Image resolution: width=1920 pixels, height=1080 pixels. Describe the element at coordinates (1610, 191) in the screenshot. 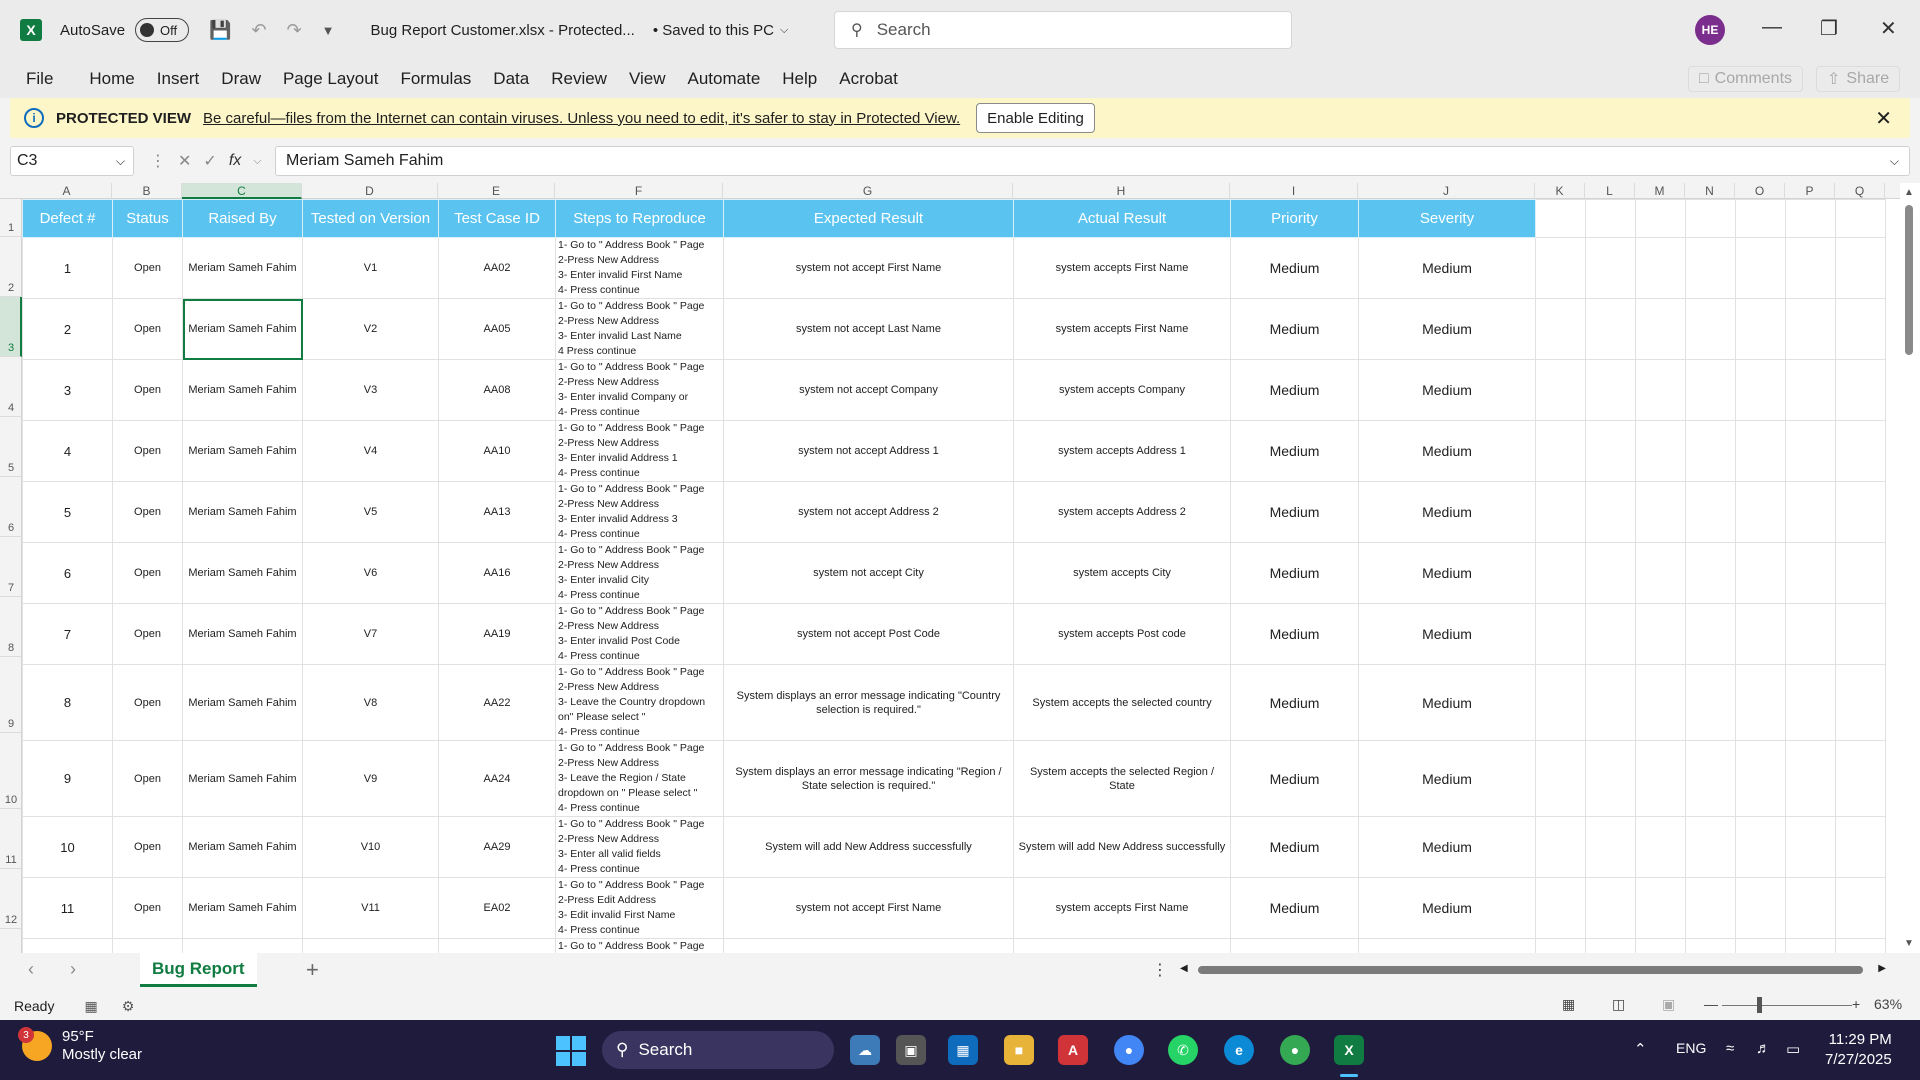

I see `column-header: L` at that location.